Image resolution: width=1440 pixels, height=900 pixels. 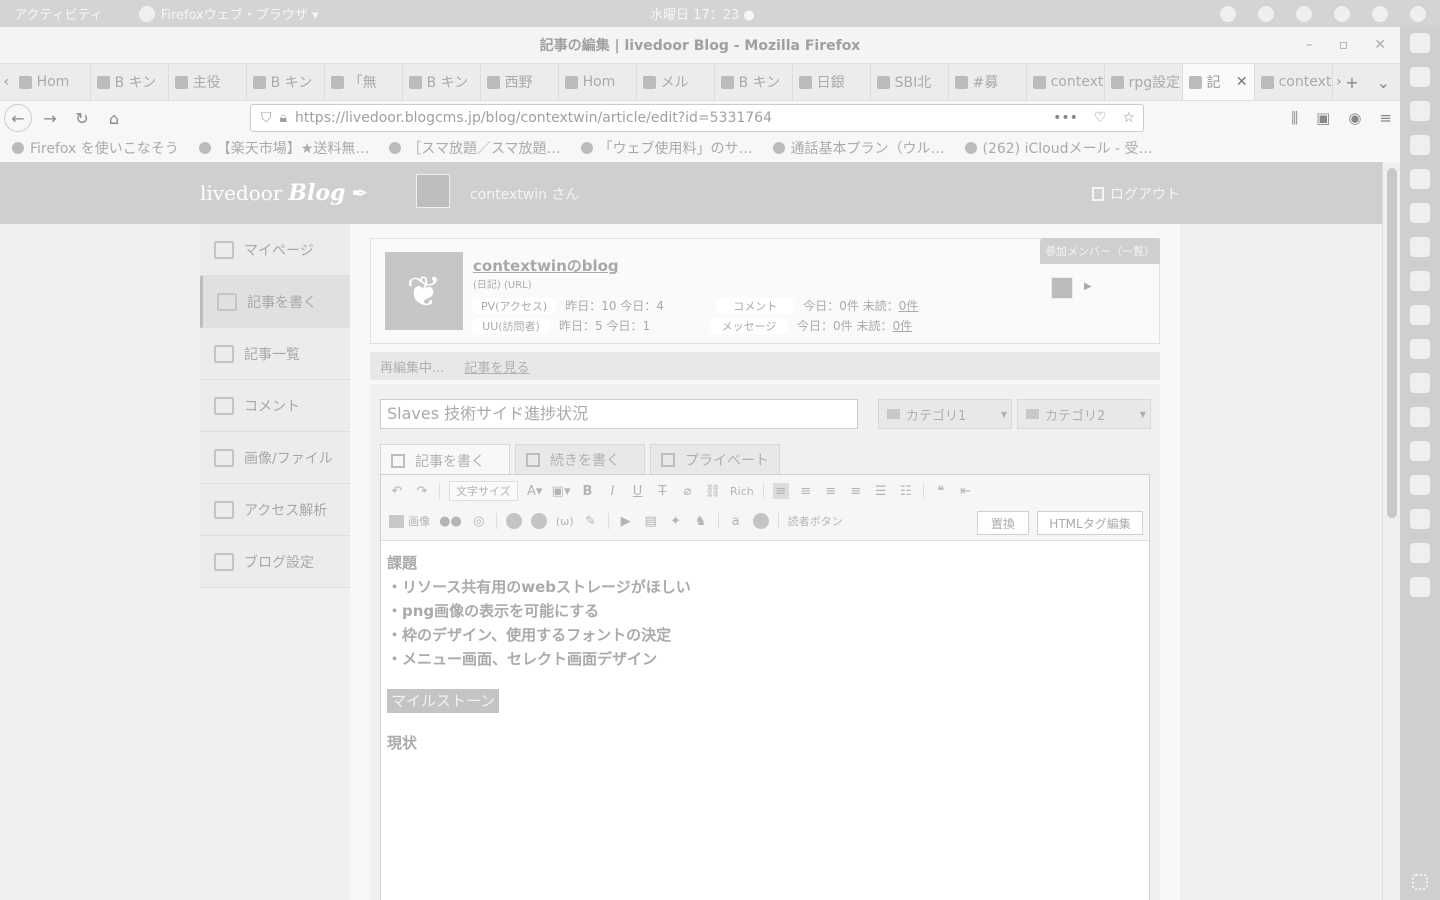 What do you see at coordinates (831, 491) in the screenshot?
I see `align-right-icon: ≡` at bounding box center [831, 491].